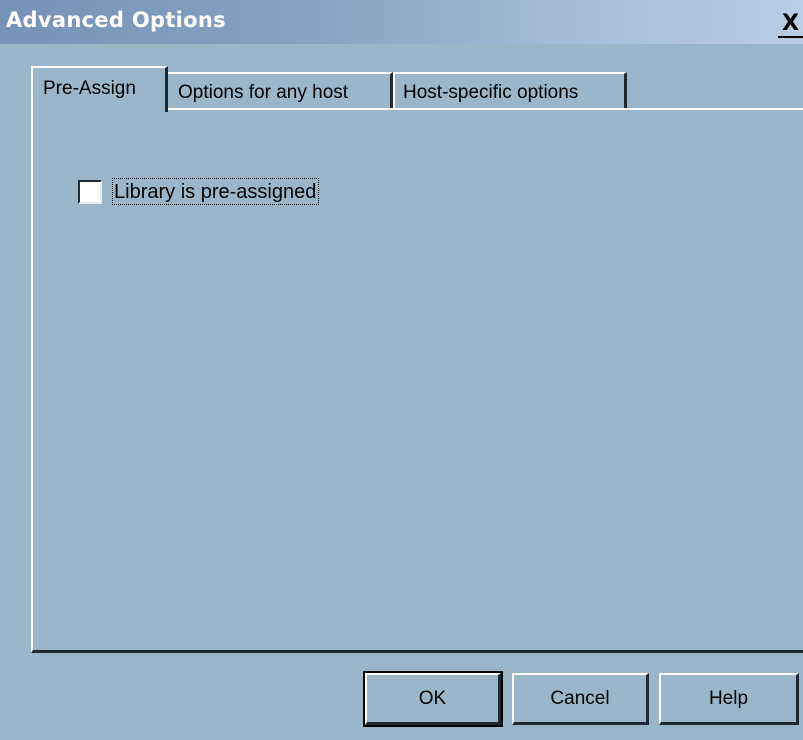 The image size is (803, 740). What do you see at coordinates (401, 22) in the screenshot?
I see `title-bar: Advanced Options X` at bounding box center [401, 22].